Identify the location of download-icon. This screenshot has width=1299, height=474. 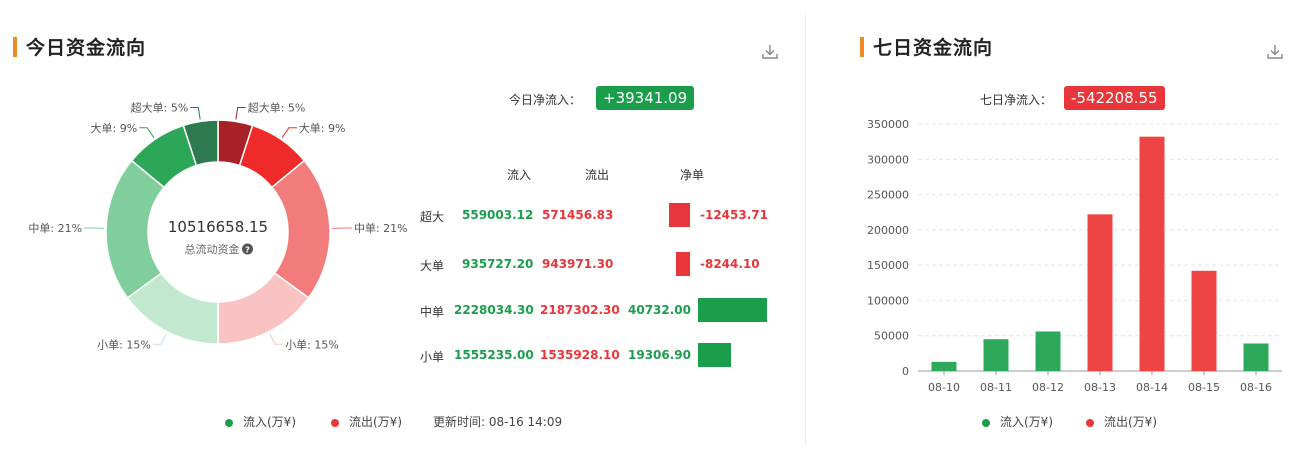
(770, 52).